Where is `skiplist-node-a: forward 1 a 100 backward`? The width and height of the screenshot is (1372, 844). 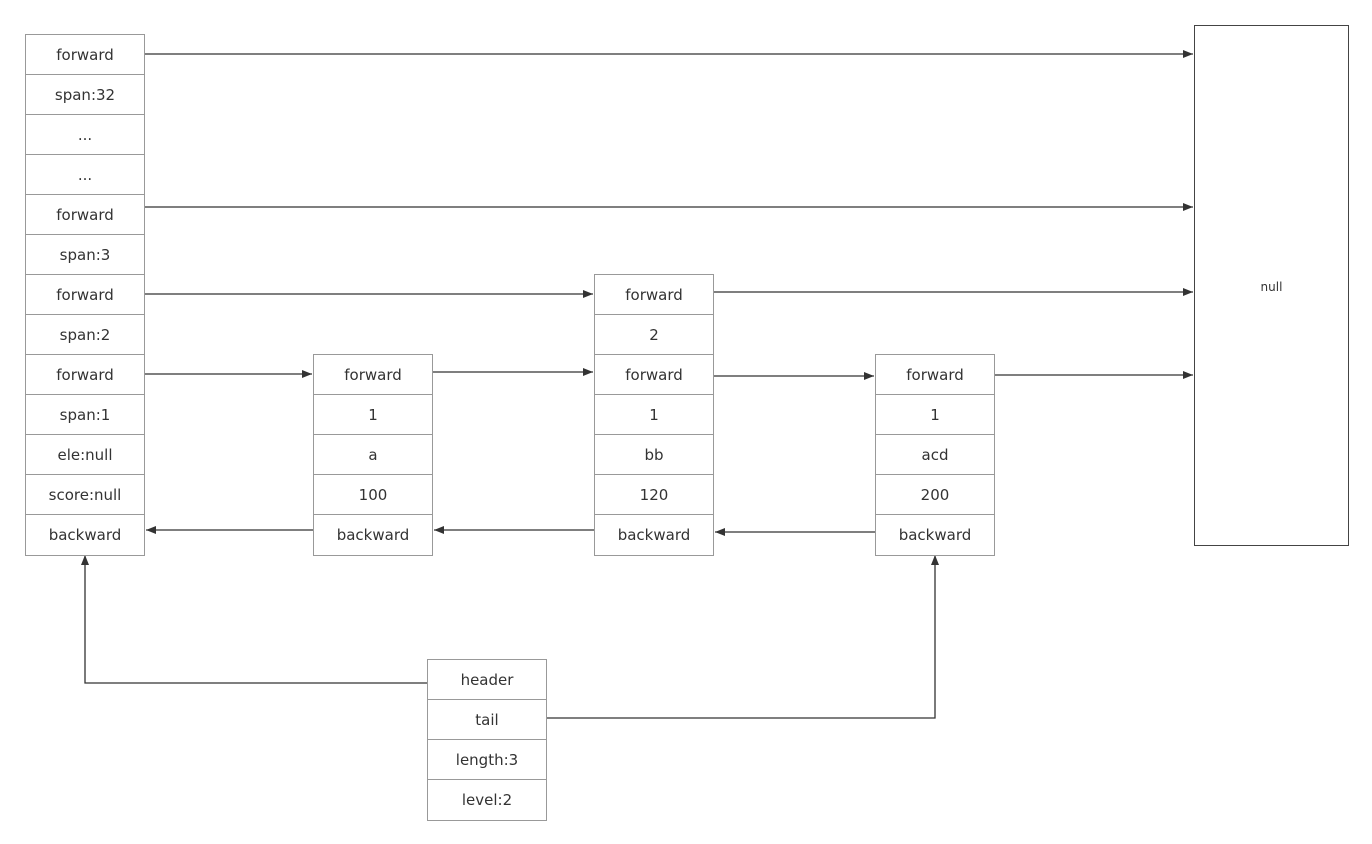
skiplist-node-a: forward 1 a 100 backward is located at coordinates (373, 455).